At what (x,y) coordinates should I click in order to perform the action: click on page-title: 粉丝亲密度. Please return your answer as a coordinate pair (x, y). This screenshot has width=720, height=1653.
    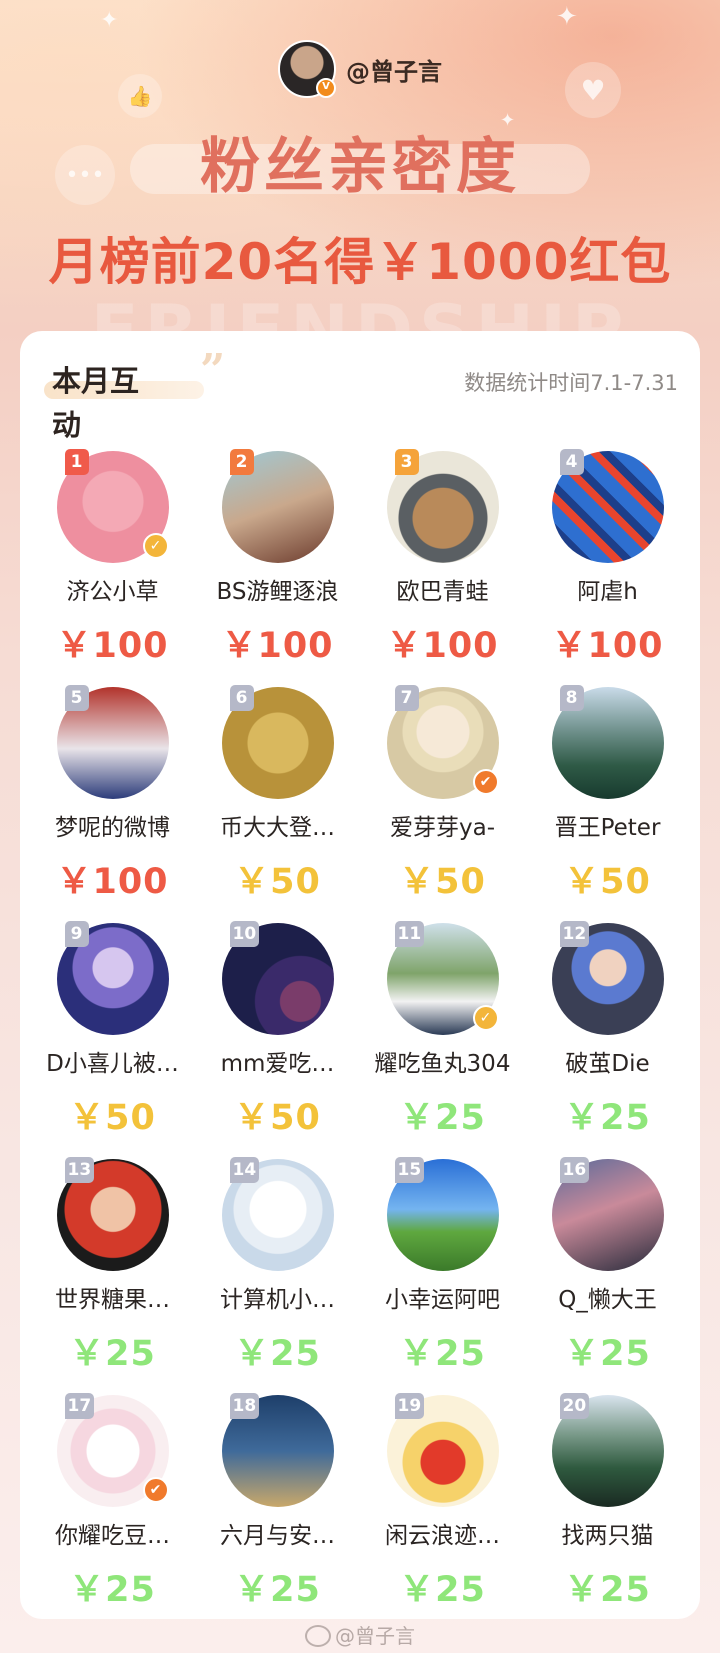
    Looking at the image, I should click on (360, 167).